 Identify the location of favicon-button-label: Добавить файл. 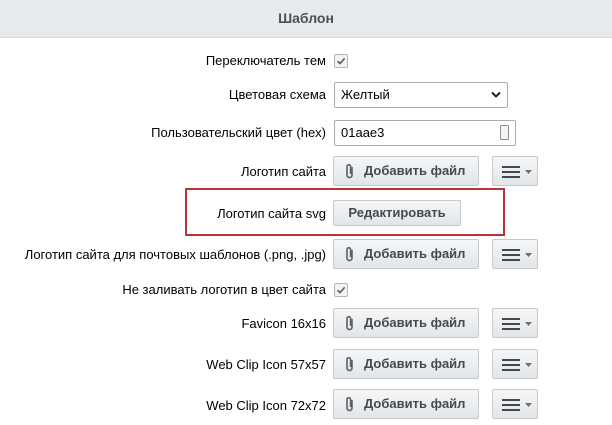
(415, 322).